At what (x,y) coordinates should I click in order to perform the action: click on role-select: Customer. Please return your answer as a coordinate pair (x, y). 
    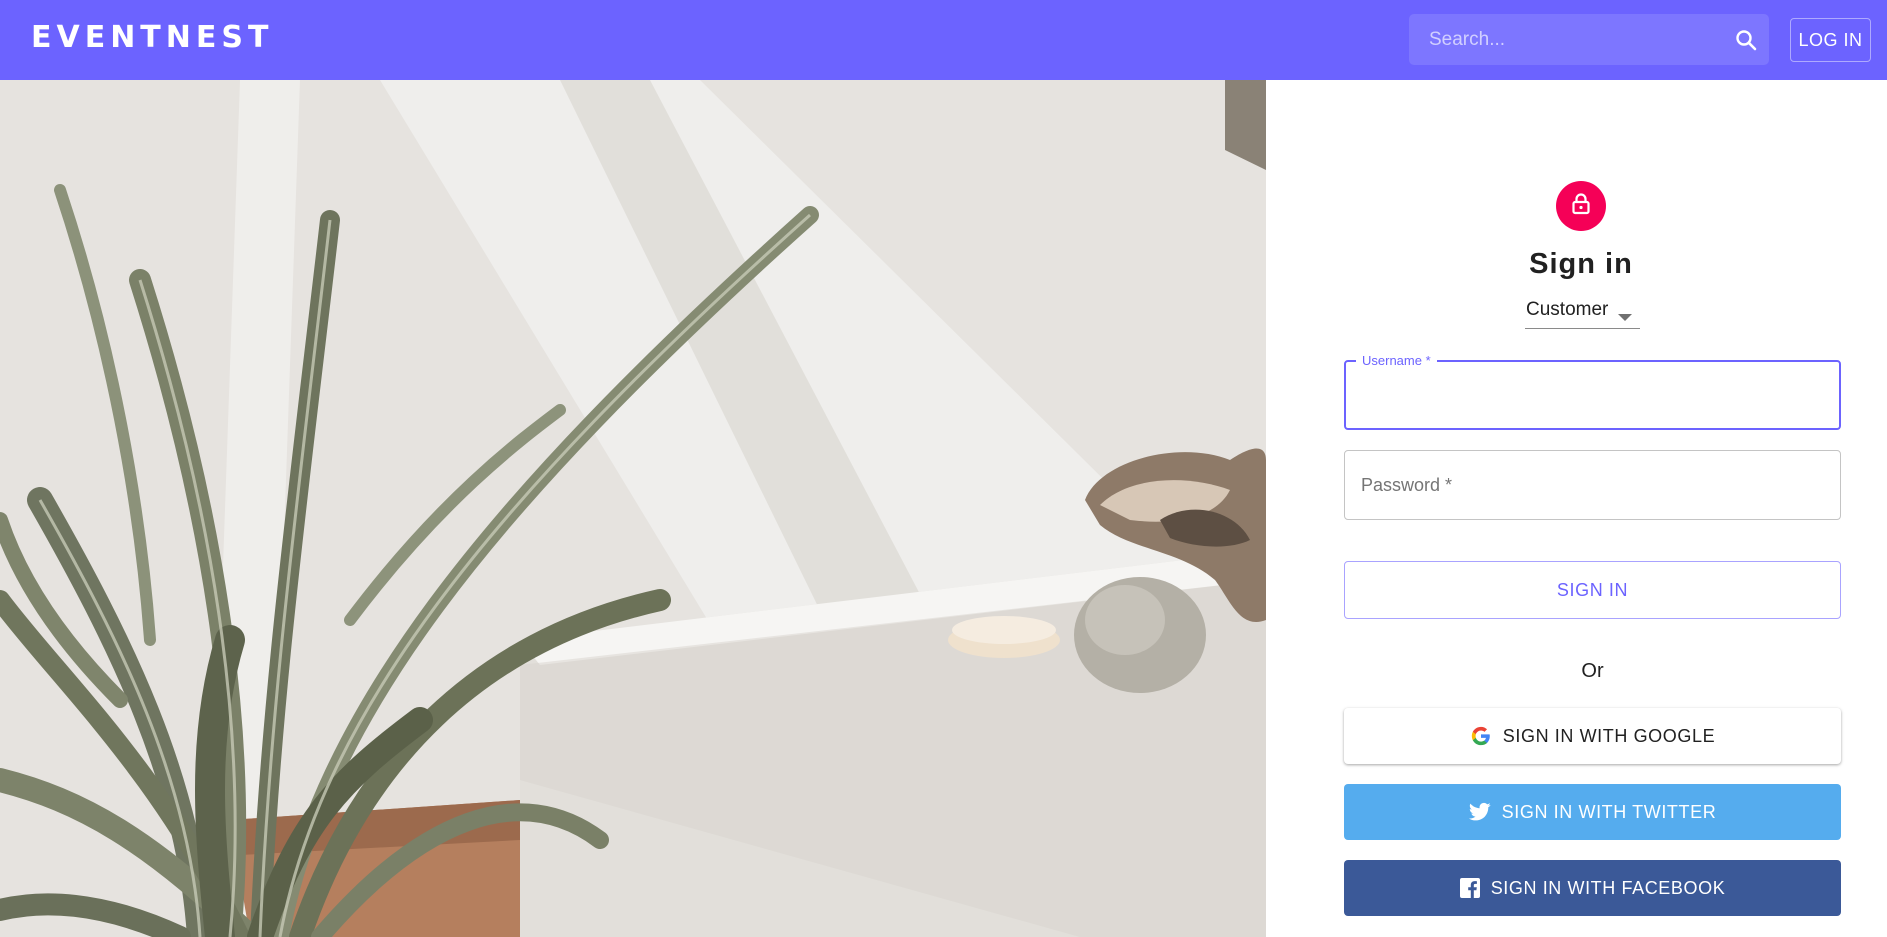
    Looking at the image, I should click on (1582, 310).